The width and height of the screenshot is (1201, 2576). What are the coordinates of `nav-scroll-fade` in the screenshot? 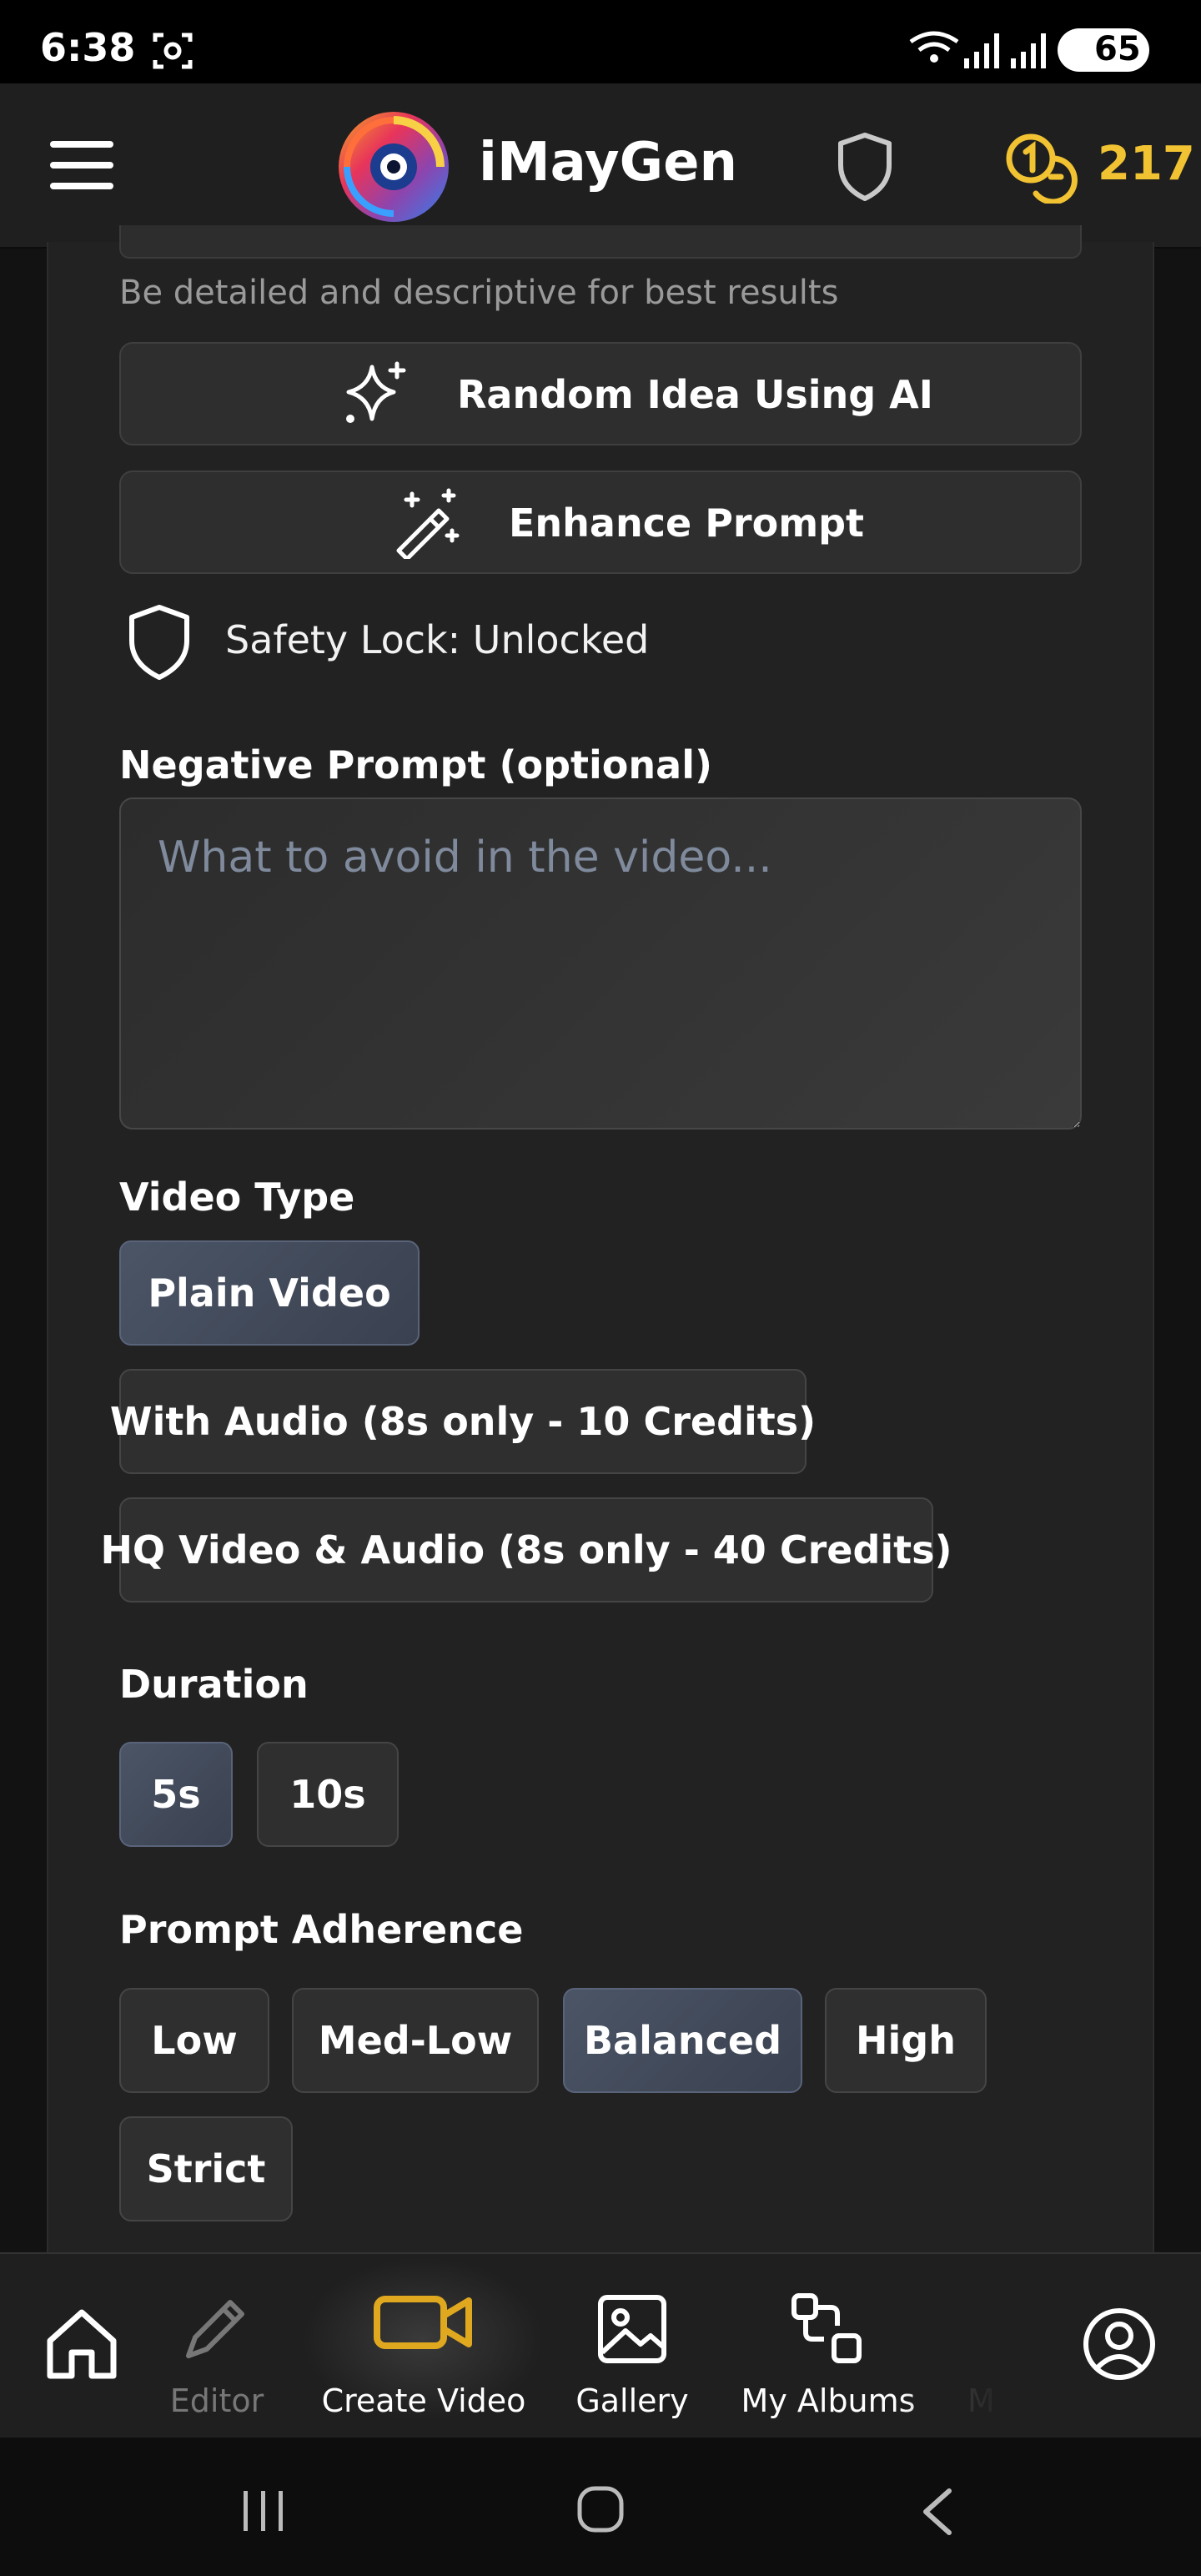 It's located at (955, 2339).